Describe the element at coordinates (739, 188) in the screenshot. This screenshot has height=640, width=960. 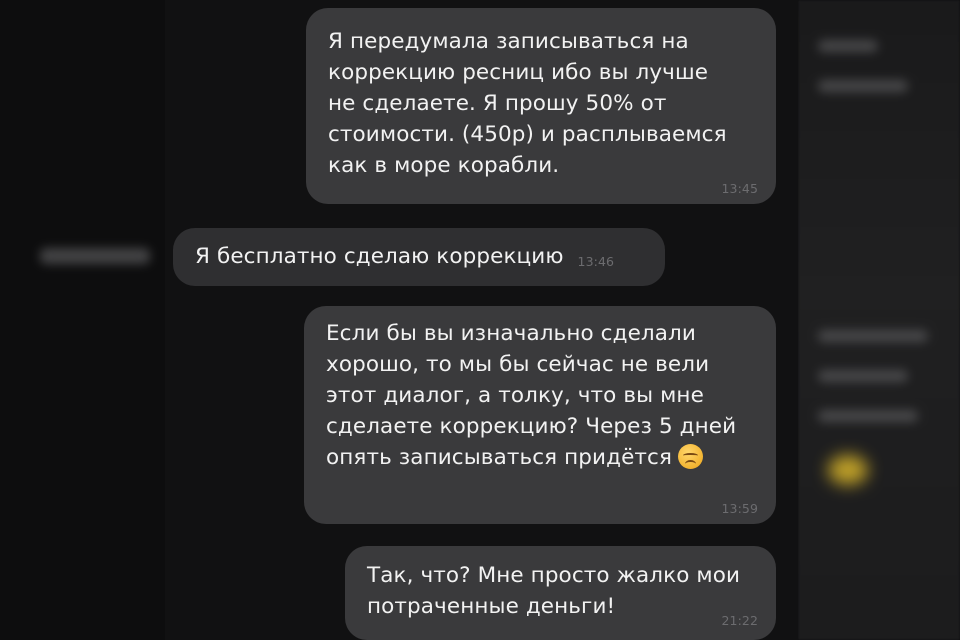
I see `message-time: 13:45` at that location.